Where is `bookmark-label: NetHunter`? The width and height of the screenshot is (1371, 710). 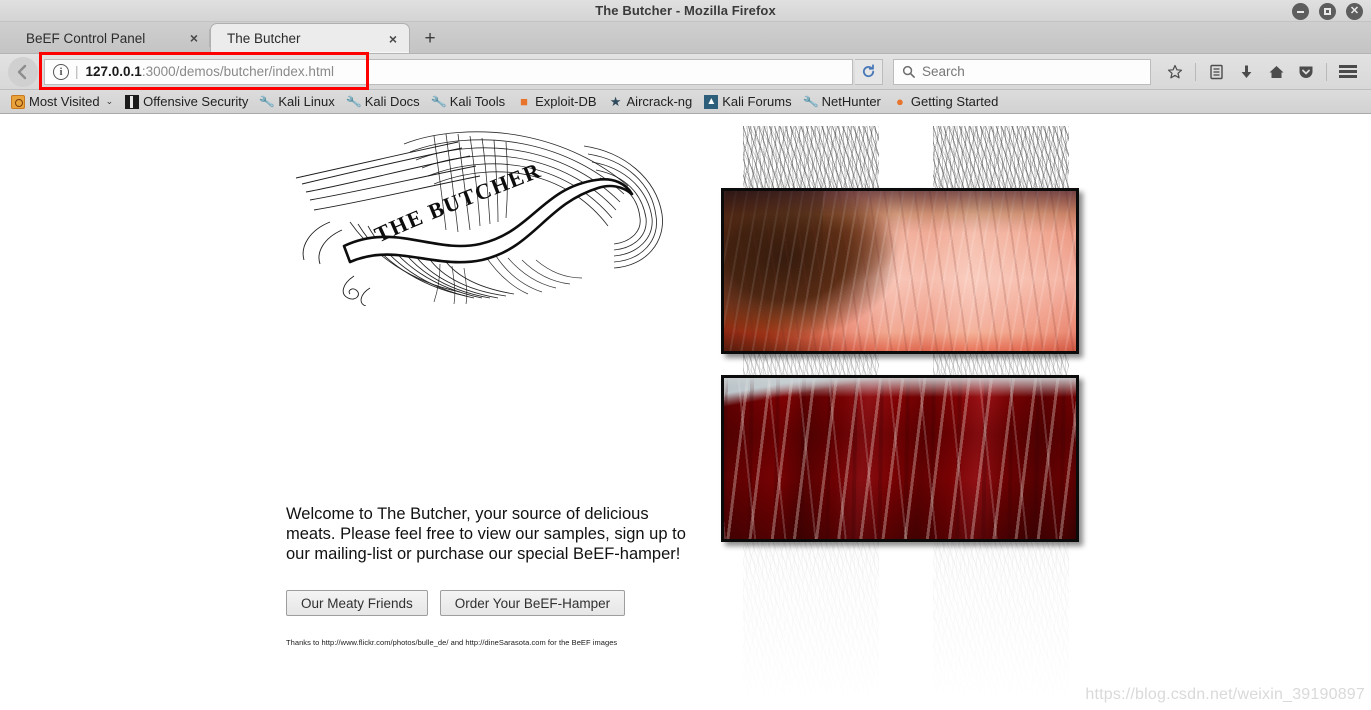
bookmark-label: NetHunter is located at coordinates (851, 101).